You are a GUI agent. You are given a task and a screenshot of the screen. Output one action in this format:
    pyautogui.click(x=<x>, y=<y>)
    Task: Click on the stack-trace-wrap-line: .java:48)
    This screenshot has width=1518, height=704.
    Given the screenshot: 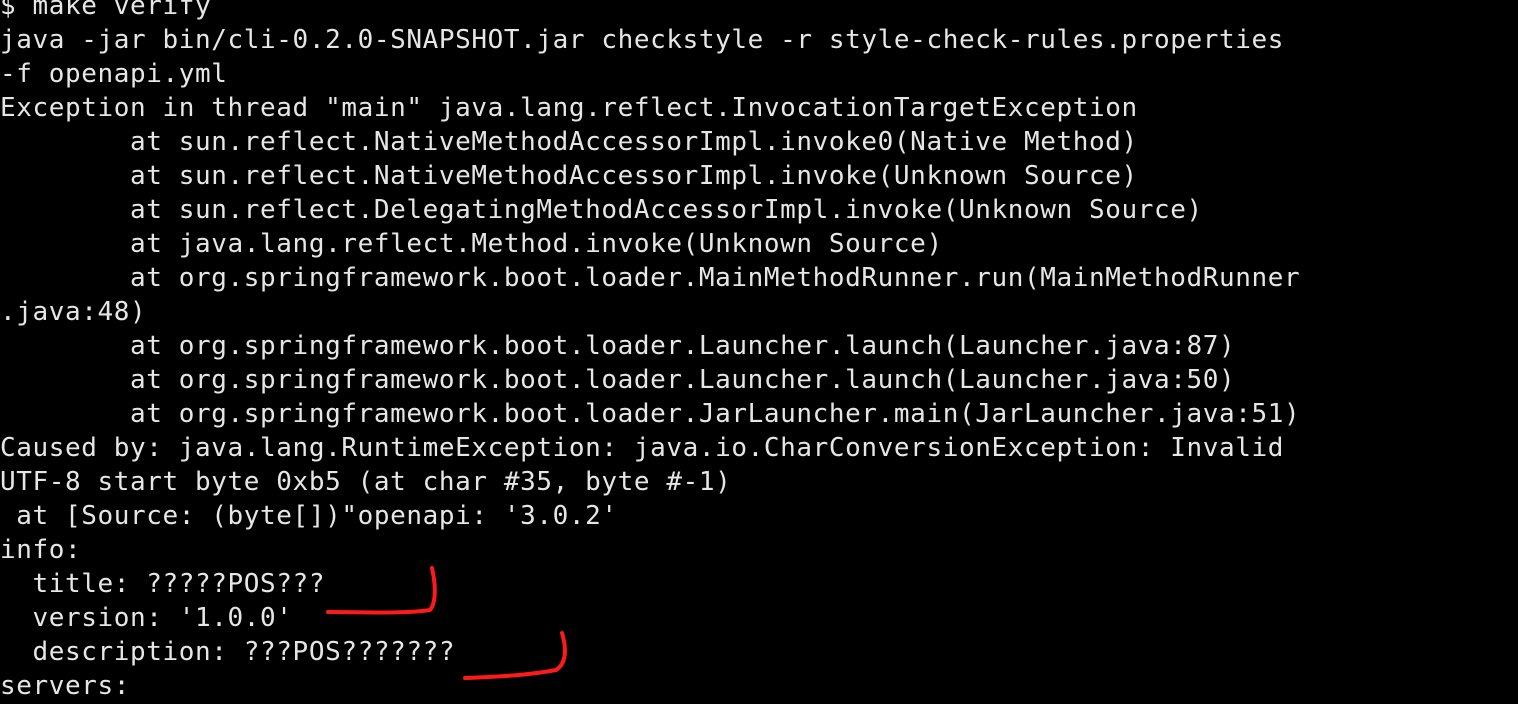 What is the action you would take?
    pyautogui.click(x=73, y=312)
    